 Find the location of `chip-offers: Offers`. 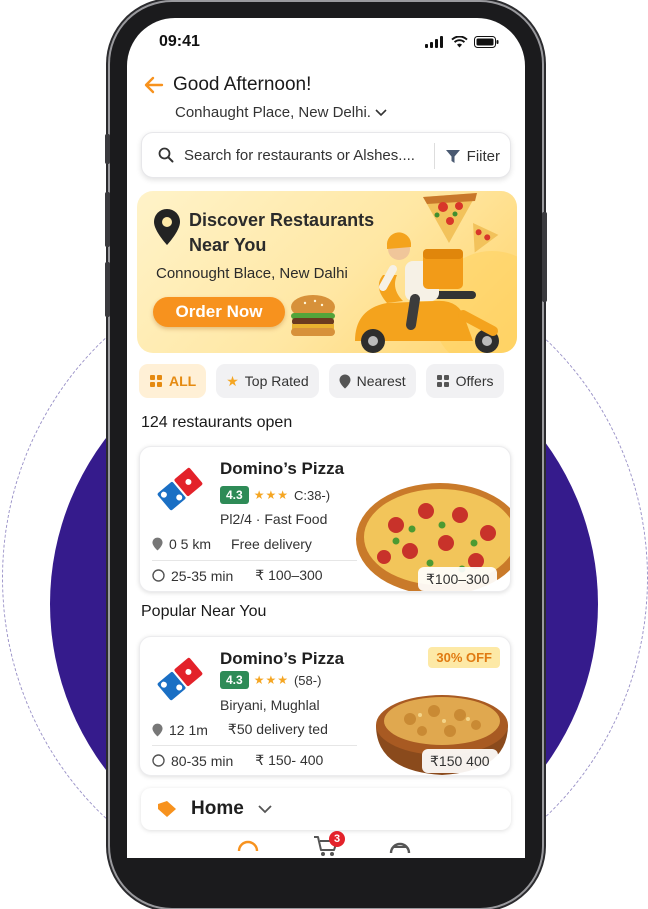

chip-offers: Offers is located at coordinates (464, 381).